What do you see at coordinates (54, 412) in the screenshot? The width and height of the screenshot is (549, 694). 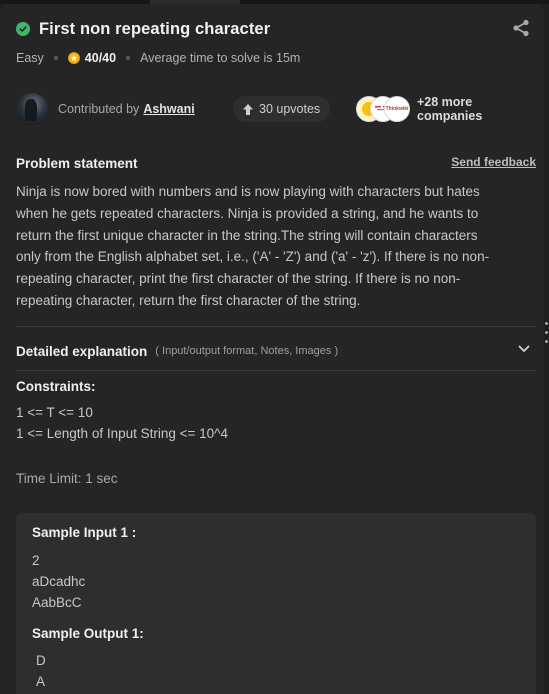 I see `constraint-line: 1 <= T <= 10` at bounding box center [54, 412].